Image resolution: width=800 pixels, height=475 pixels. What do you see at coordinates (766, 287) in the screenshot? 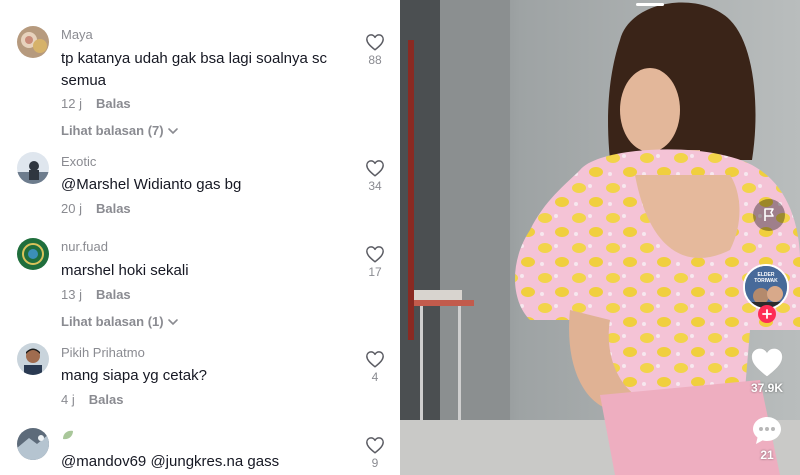
I see `creator-avatar-button: ELDER TORIWAK` at bounding box center [766, 287].